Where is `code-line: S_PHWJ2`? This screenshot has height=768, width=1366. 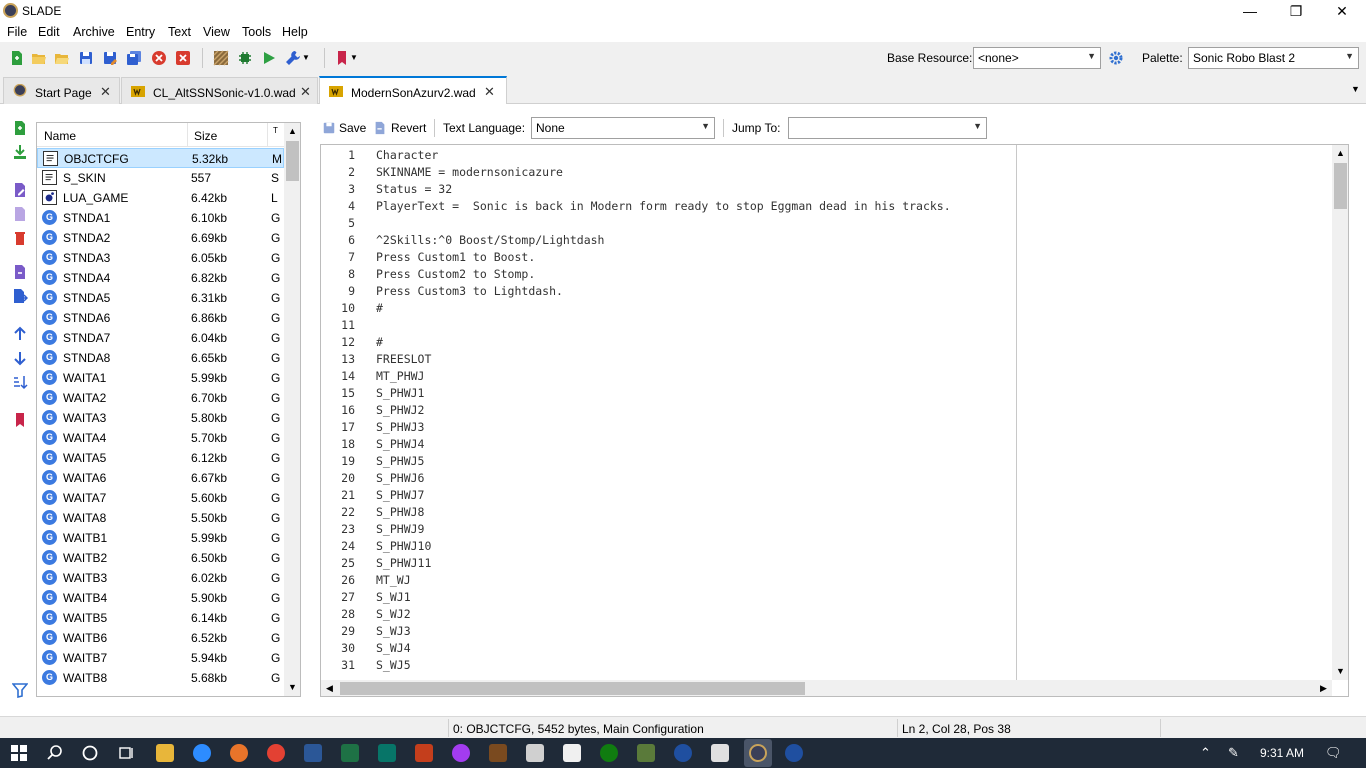
code-line: S_PHWJ2 is located at coordinates (400, 410).